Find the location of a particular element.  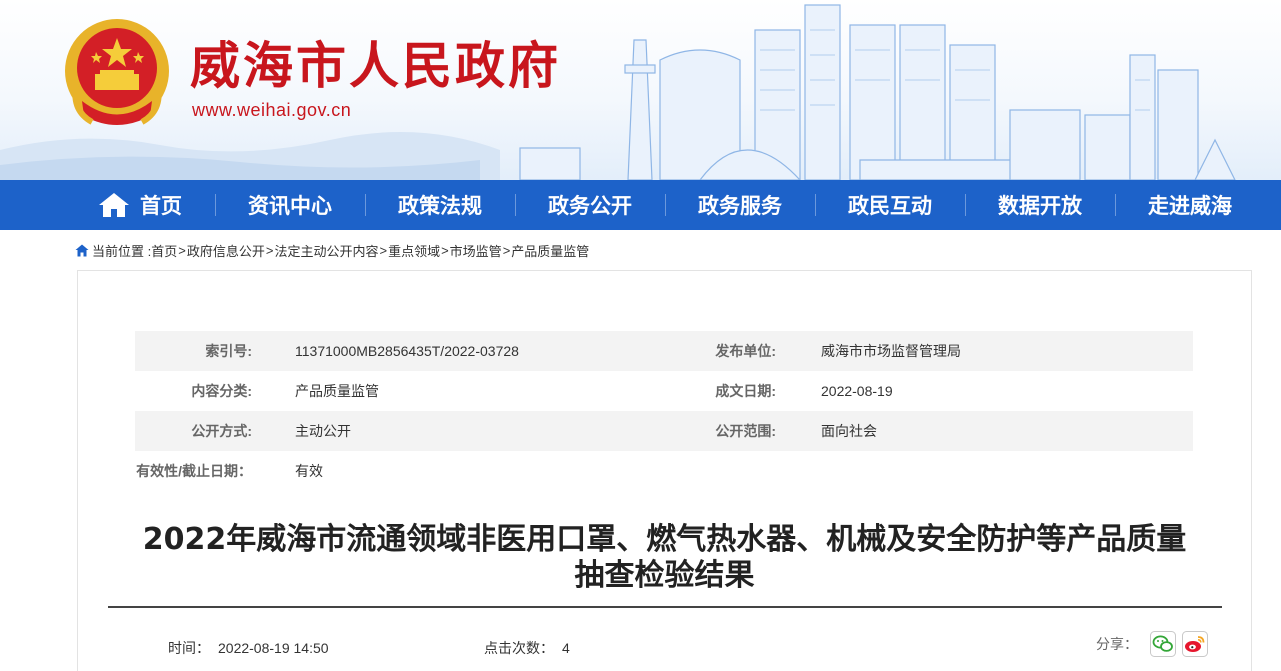

category-label: 内容分类: is located at coordinates (221, 391).